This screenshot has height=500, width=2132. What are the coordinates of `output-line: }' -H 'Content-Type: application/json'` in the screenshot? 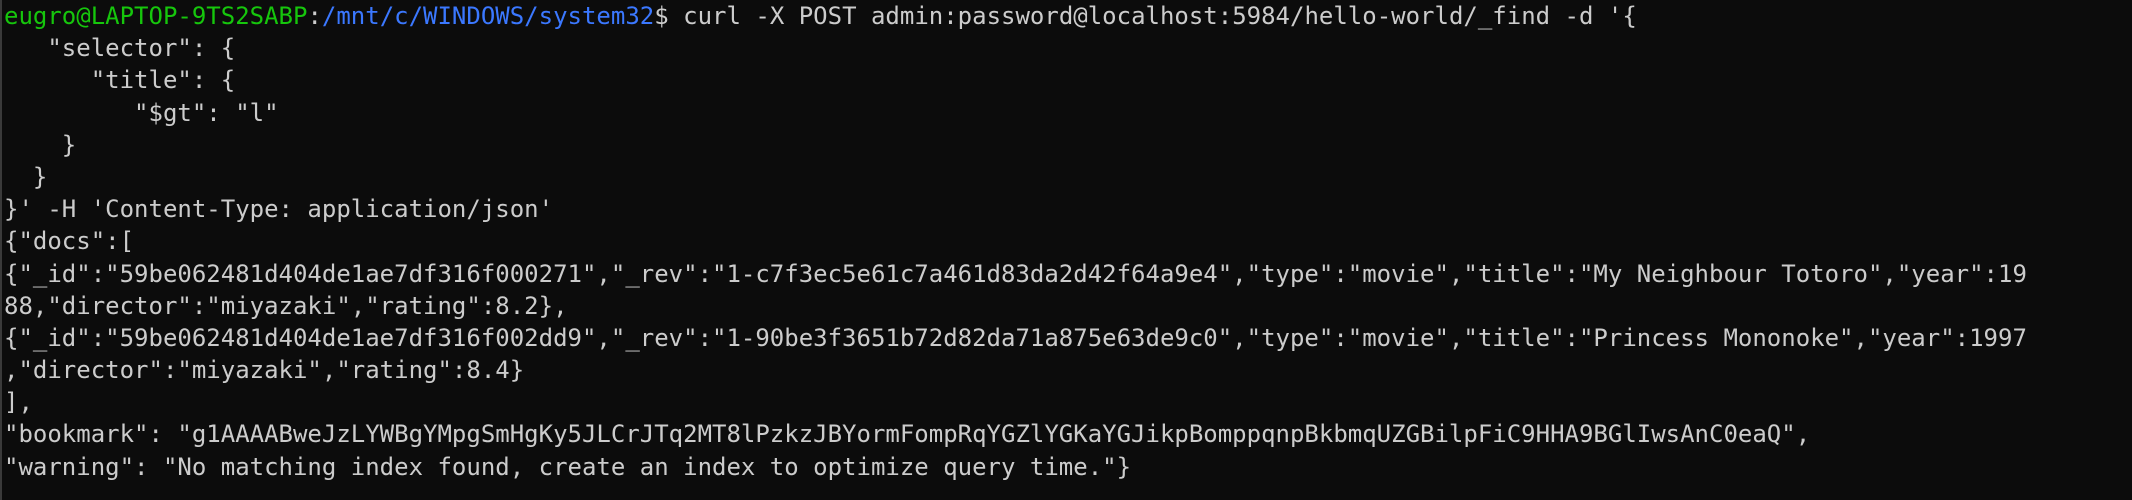 It's located at (279, 209).